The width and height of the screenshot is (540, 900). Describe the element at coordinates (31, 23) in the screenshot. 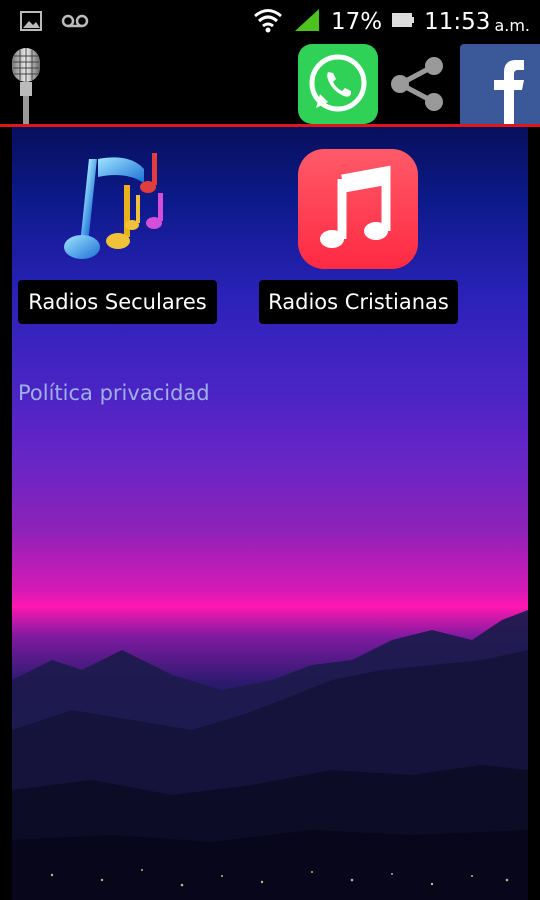

I see `image-icon` at that location.